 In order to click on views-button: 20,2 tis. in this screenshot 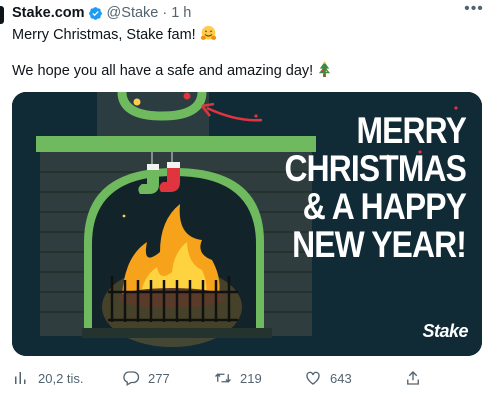, I will do `click(67, 378)`.